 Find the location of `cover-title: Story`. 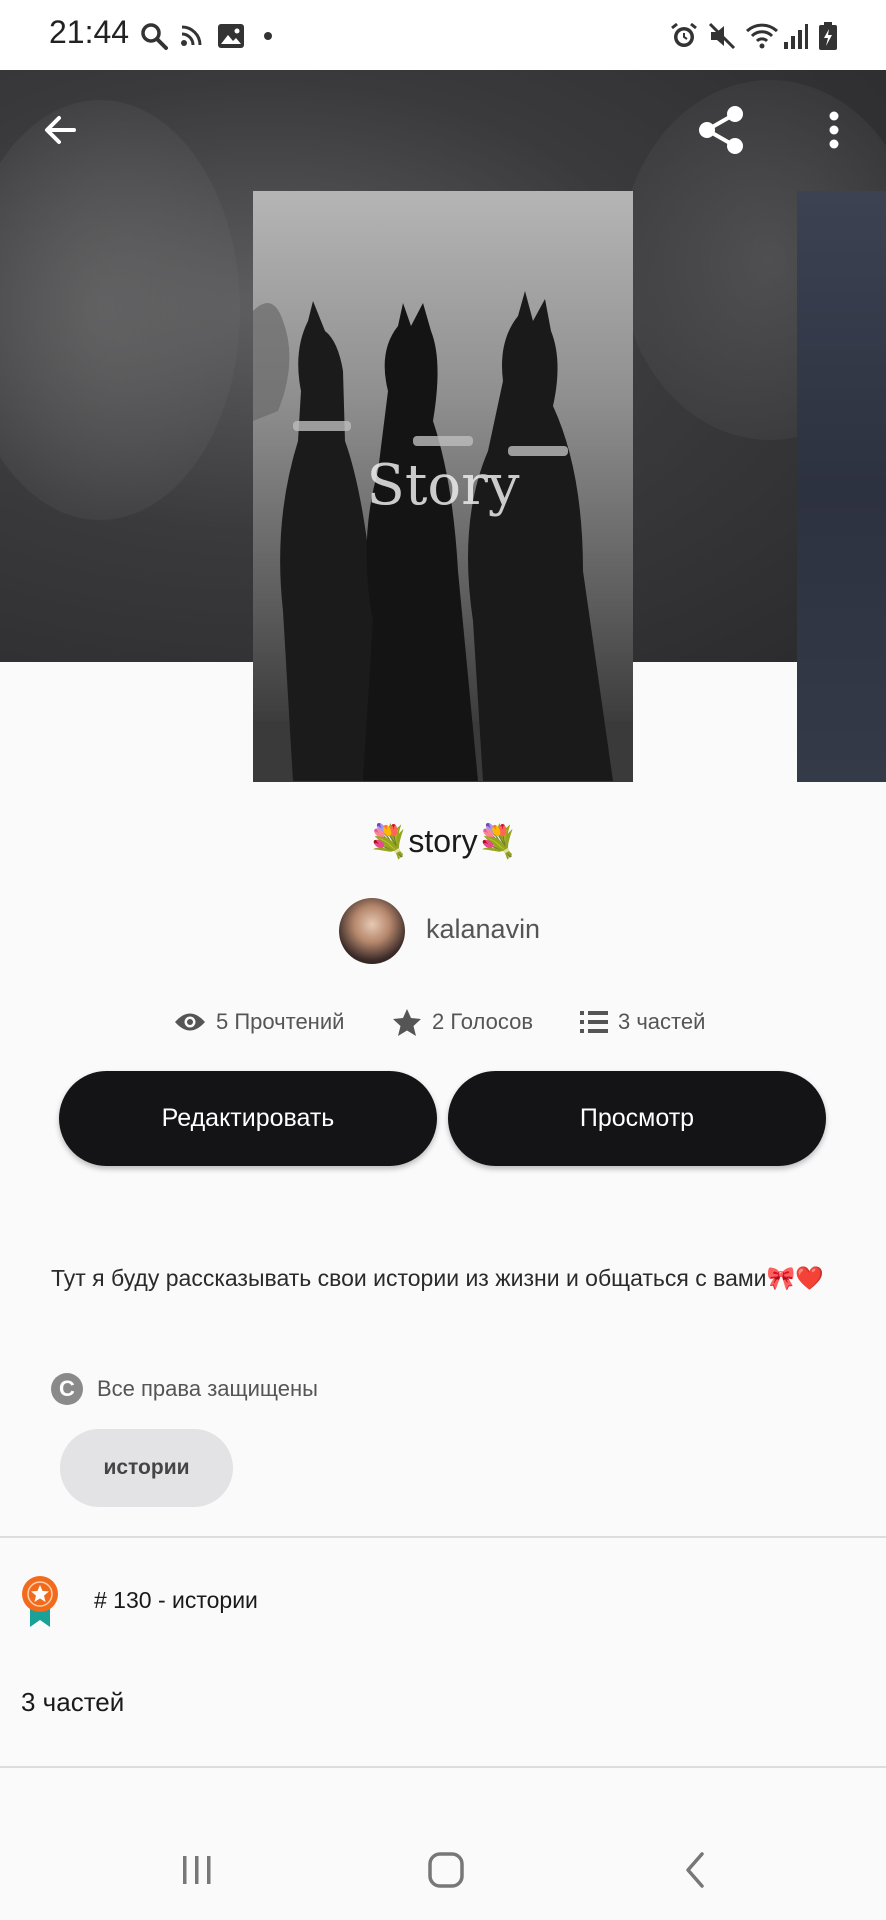

cover-title: Story is located at coordinates (443, 485).